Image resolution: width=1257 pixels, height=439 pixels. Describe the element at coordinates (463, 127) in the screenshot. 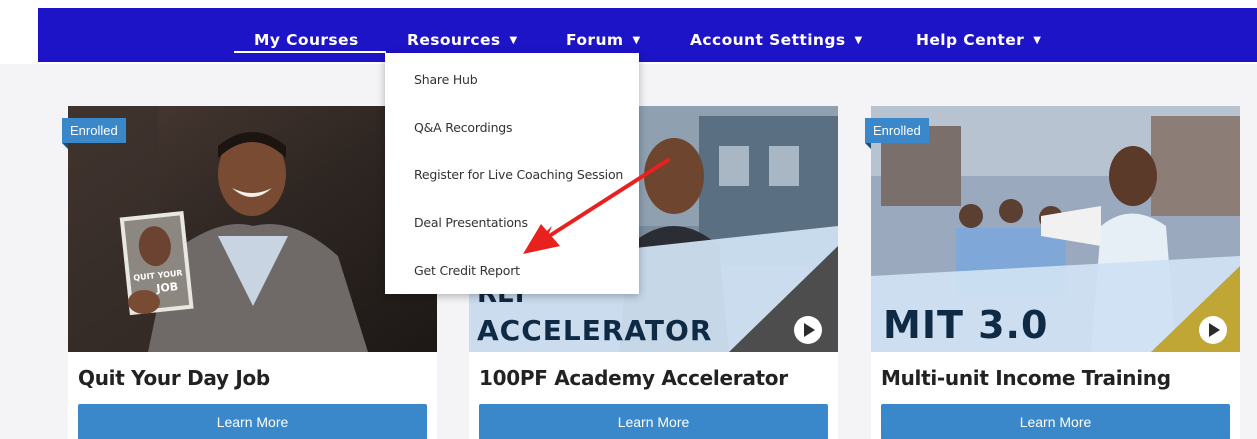

I see `menu-item-qa-recordings: Q&A Recordings` at that location.